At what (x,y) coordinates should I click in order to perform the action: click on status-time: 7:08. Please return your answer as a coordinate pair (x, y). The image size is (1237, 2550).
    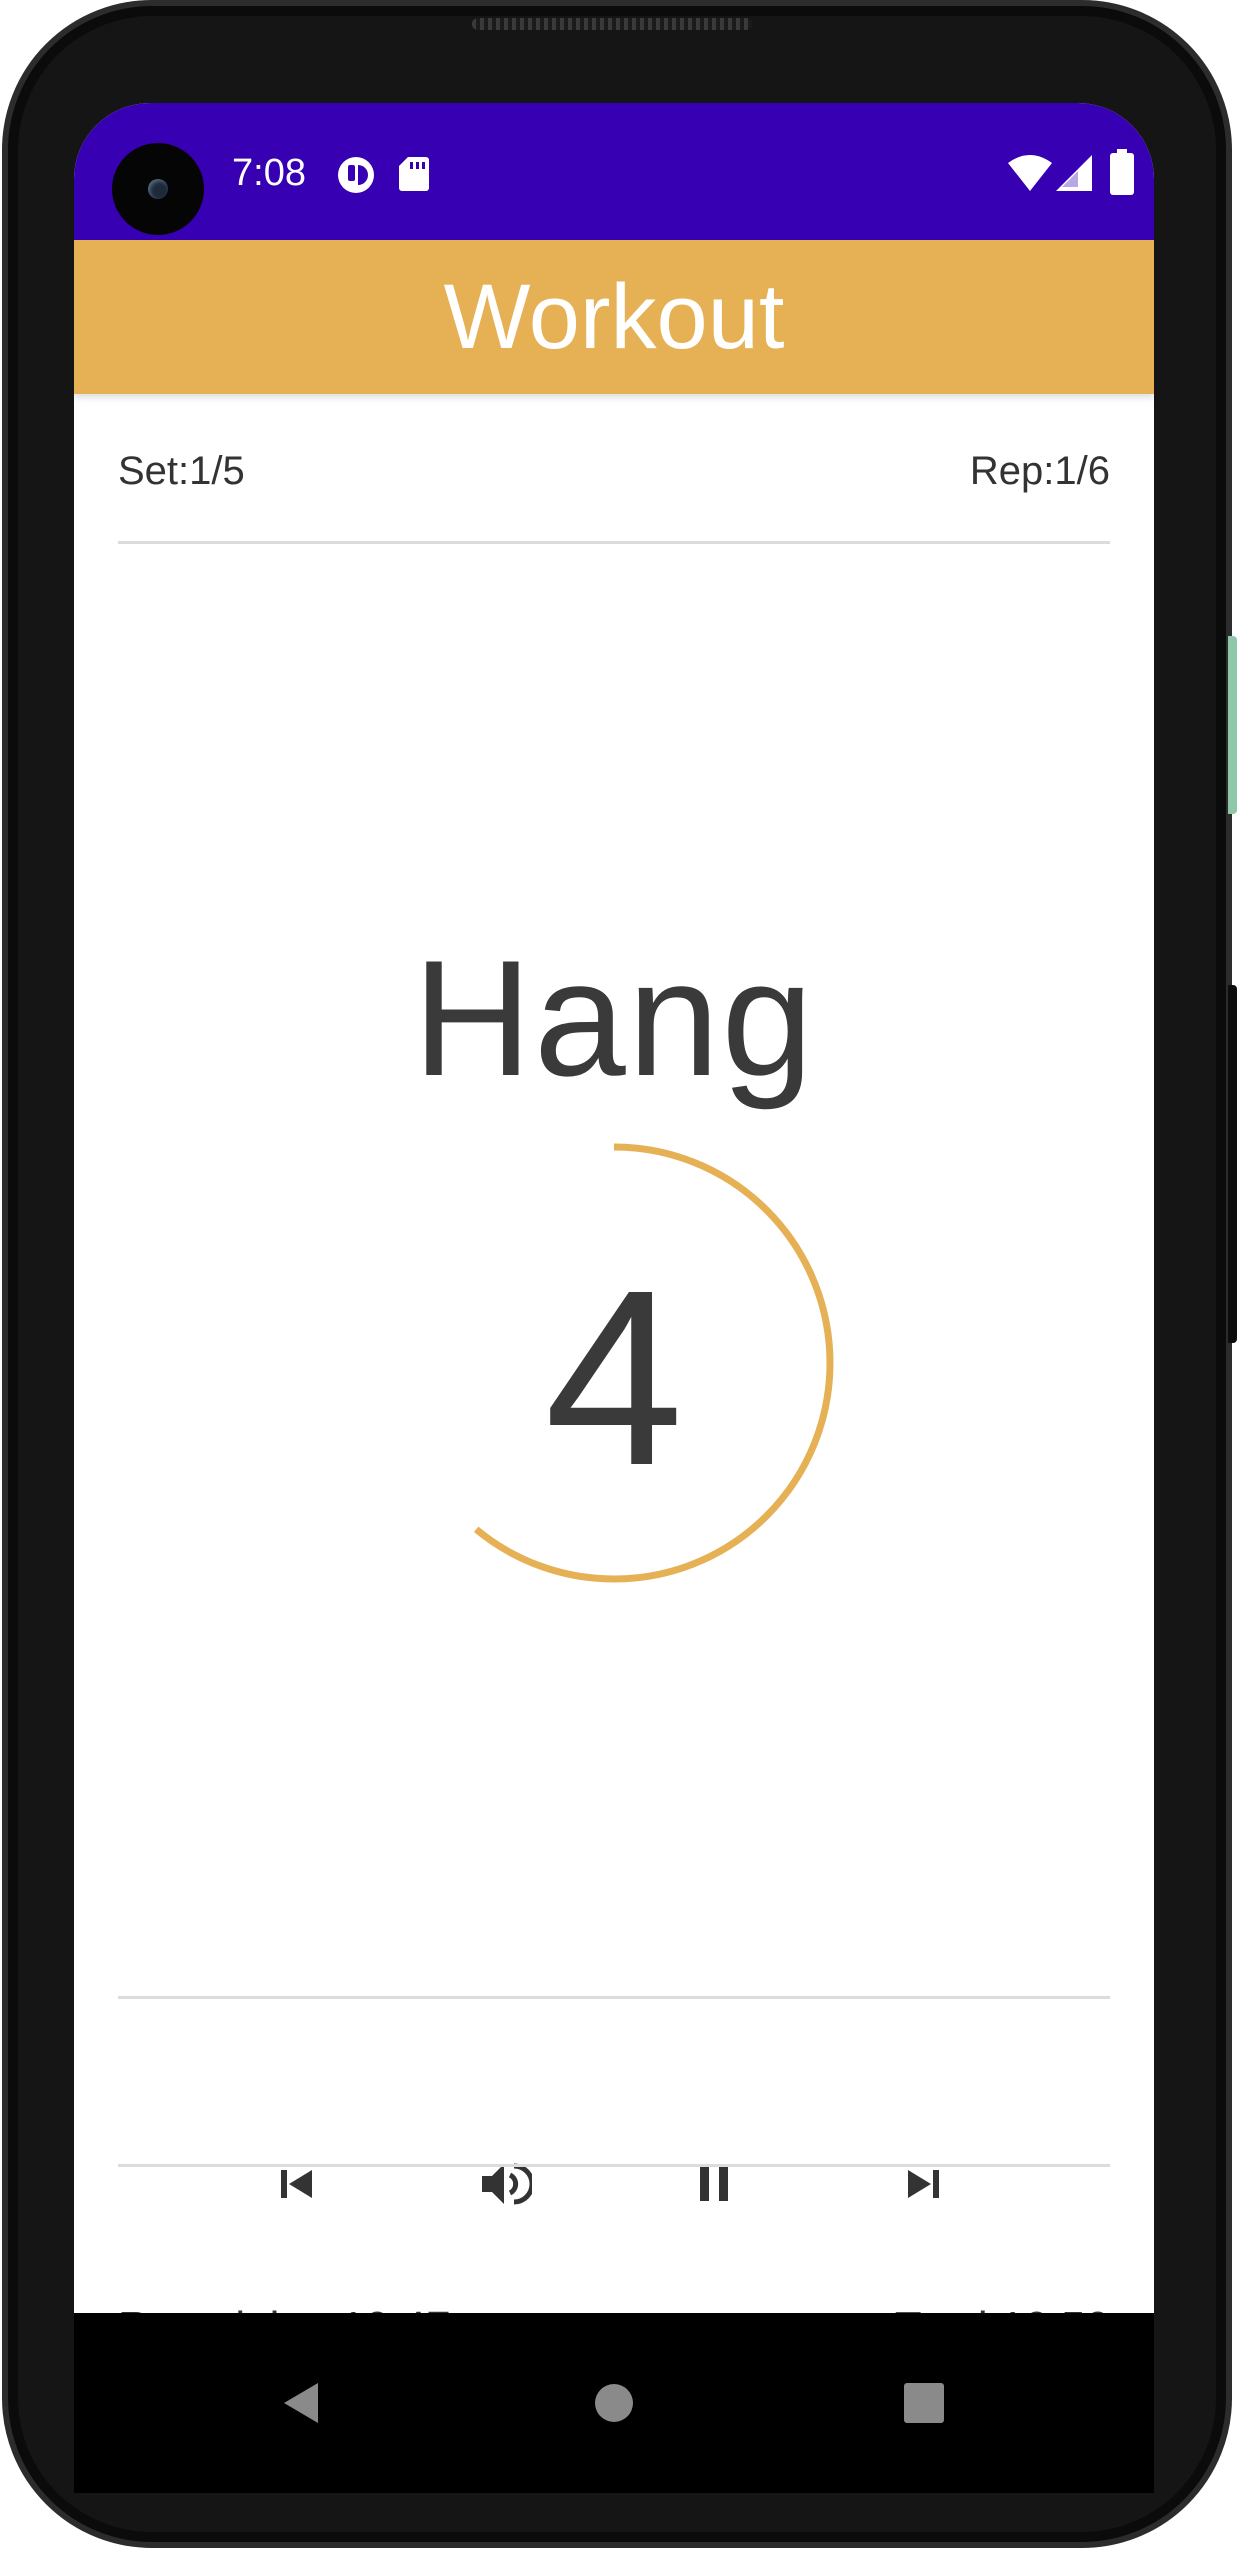
    Looking at the image, I should click on (269, 173).